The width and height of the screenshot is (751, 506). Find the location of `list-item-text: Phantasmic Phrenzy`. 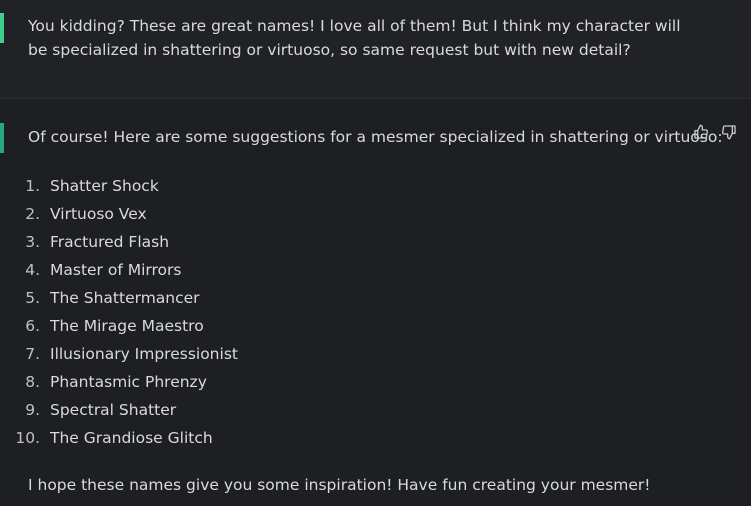

list-item-text: Phantasmic Phrenzy is located at coordinates (128, 382).